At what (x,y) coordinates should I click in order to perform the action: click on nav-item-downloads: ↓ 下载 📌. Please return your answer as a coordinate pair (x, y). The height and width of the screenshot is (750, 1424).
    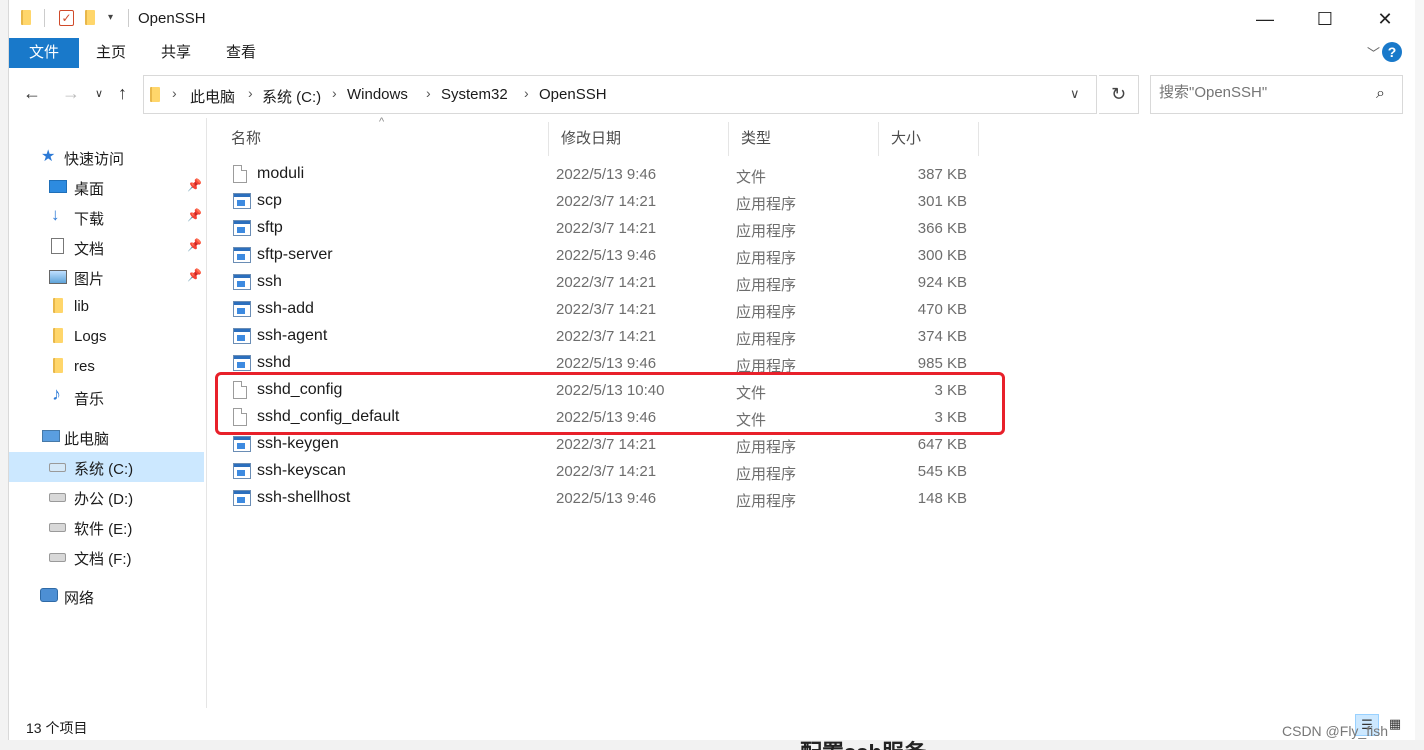
    Looking at the image, I should click on (106, 217).